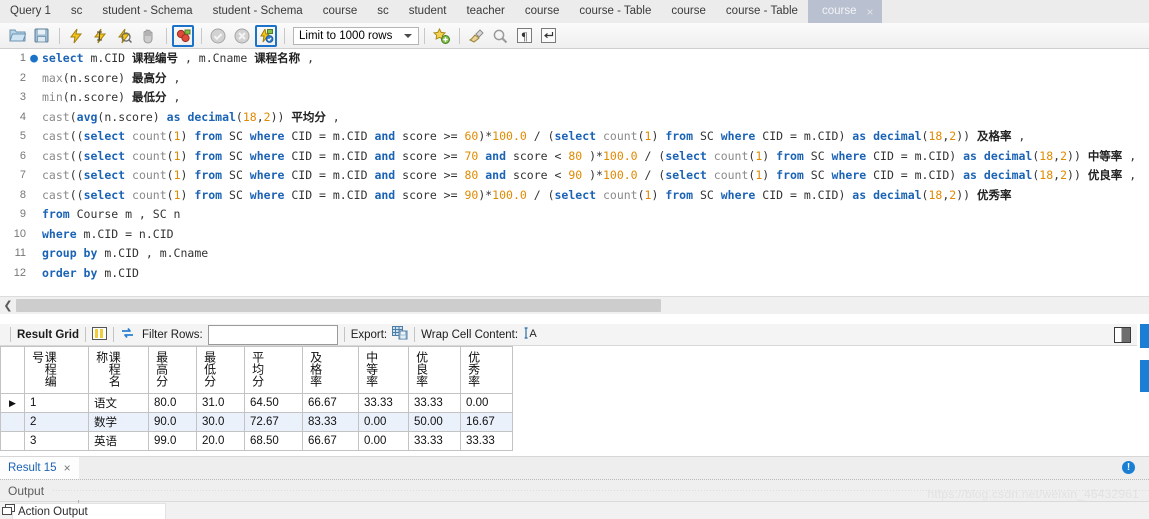 The image size is (1149, 519). What do you see at coordinates (574, 254) in the screenshot?
I see `code-line-11: 11 group by m.CID , m.Cname` at bounding box center [574, 254].